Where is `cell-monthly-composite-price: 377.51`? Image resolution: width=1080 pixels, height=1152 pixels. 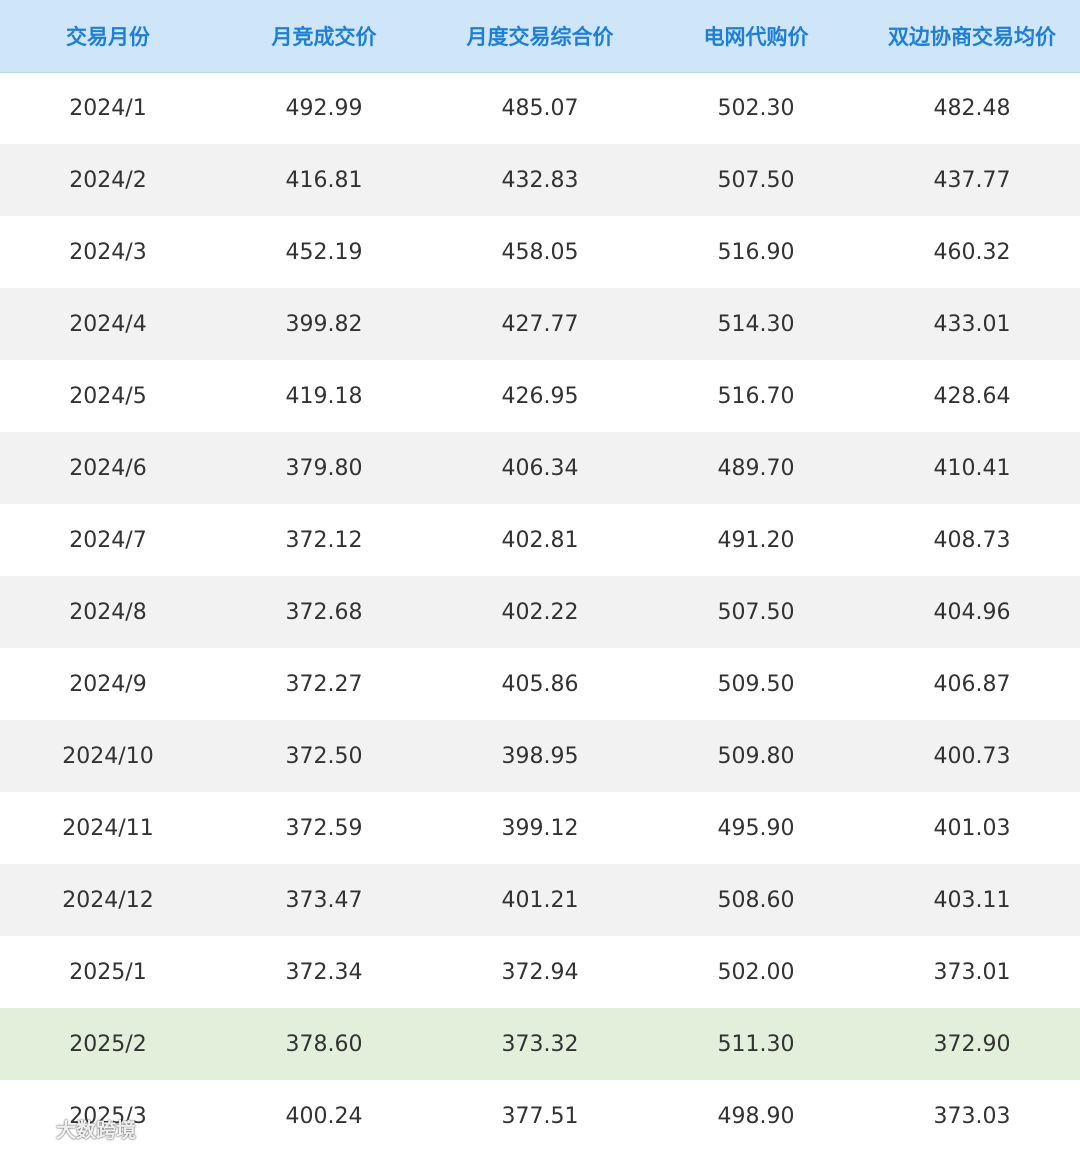 cell-monthly-composite-price: 377.51 is located at coordinates (540, 1116).